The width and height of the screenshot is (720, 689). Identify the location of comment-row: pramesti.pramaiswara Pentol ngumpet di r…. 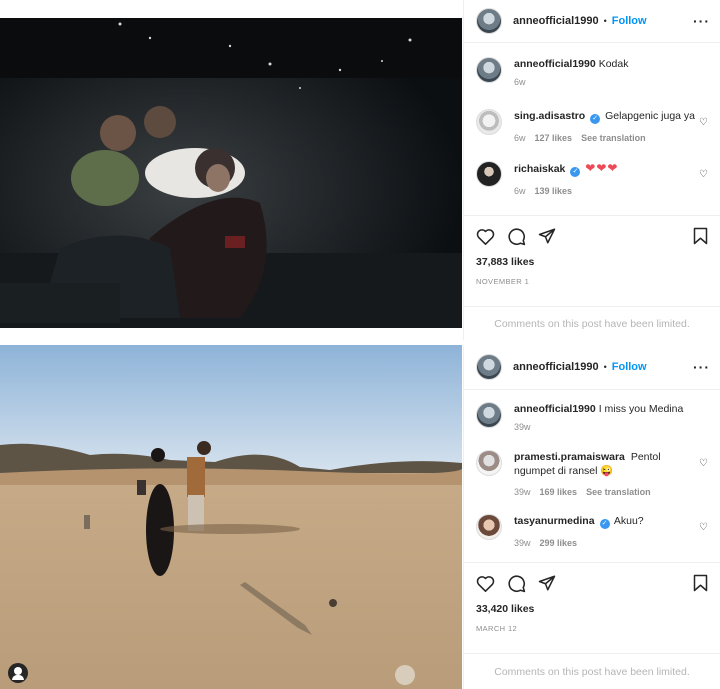
(592, 482).